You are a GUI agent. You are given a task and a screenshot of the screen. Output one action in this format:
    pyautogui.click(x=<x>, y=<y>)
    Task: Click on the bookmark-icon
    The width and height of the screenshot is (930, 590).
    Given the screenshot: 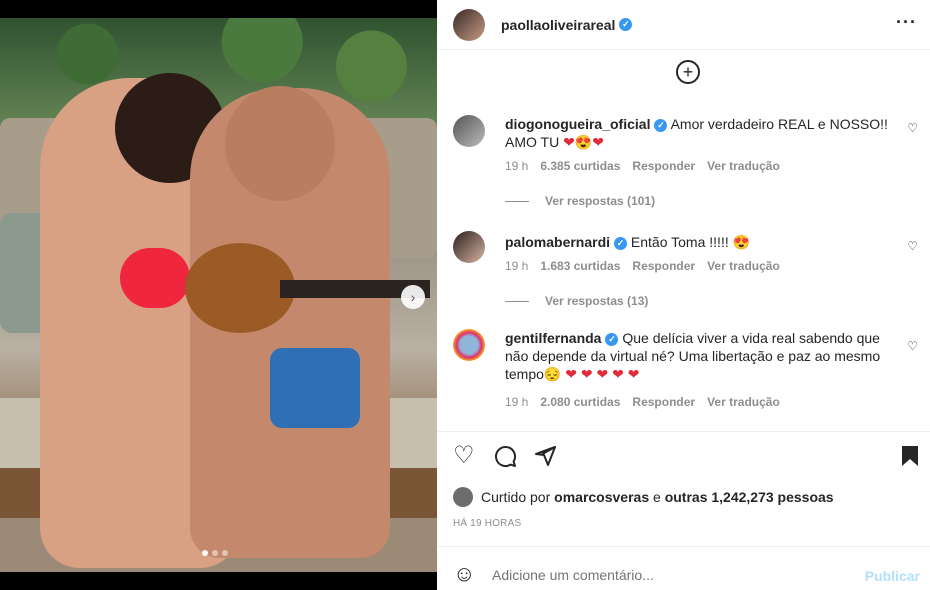 What is the action you would take?
    pyautogui.click(x=910, y=458)
    